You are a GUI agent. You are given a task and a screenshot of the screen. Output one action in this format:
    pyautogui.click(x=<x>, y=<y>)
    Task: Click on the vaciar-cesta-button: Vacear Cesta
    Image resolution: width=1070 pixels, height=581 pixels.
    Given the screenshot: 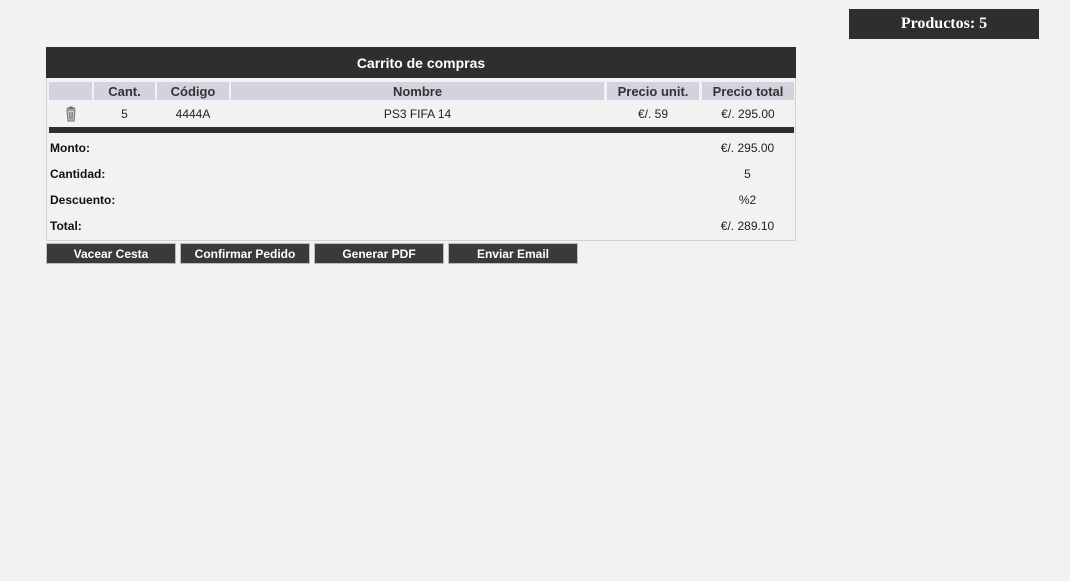 What is the action you would take?
    pyautogui.click(x=111, y=253)
    